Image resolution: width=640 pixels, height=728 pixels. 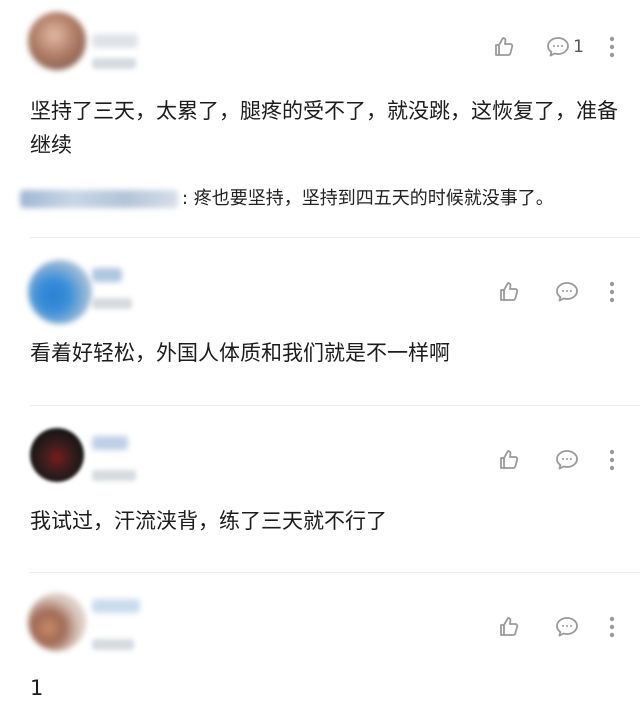 I want to click on sub-reply-author, so click(x=99, y=199).